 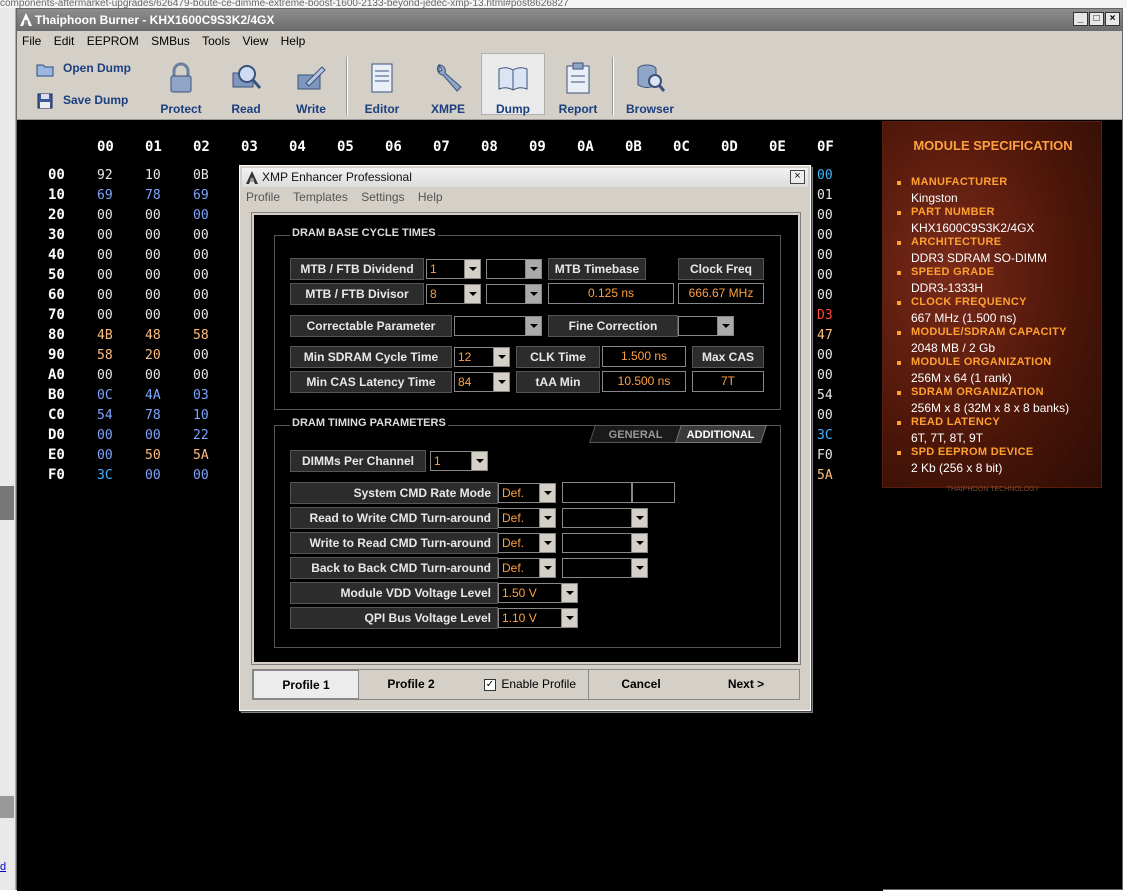 I want to click on mtb-ftb-dividend-select: 1, so click(x=453, y=269).